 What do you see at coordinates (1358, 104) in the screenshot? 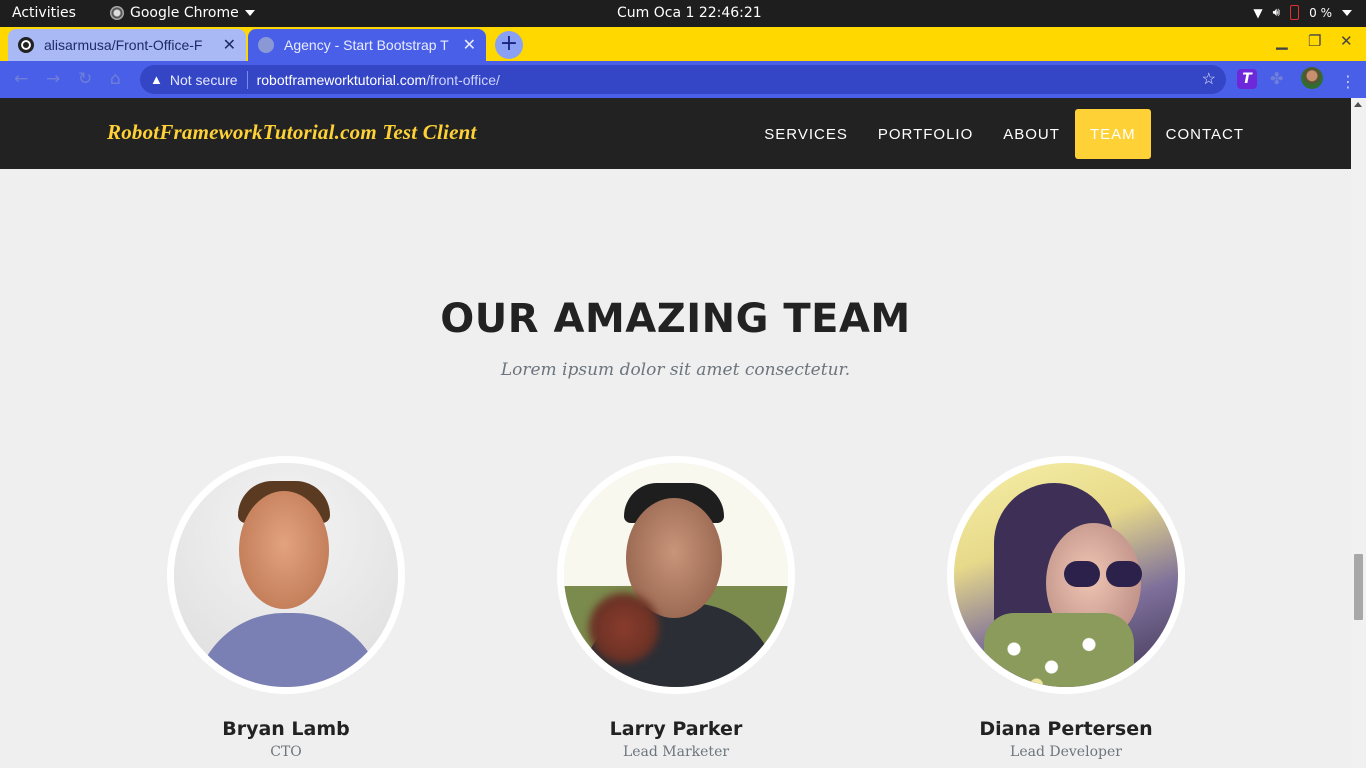
I see `scroll-up-icon` at bounding box center [1358, 104].